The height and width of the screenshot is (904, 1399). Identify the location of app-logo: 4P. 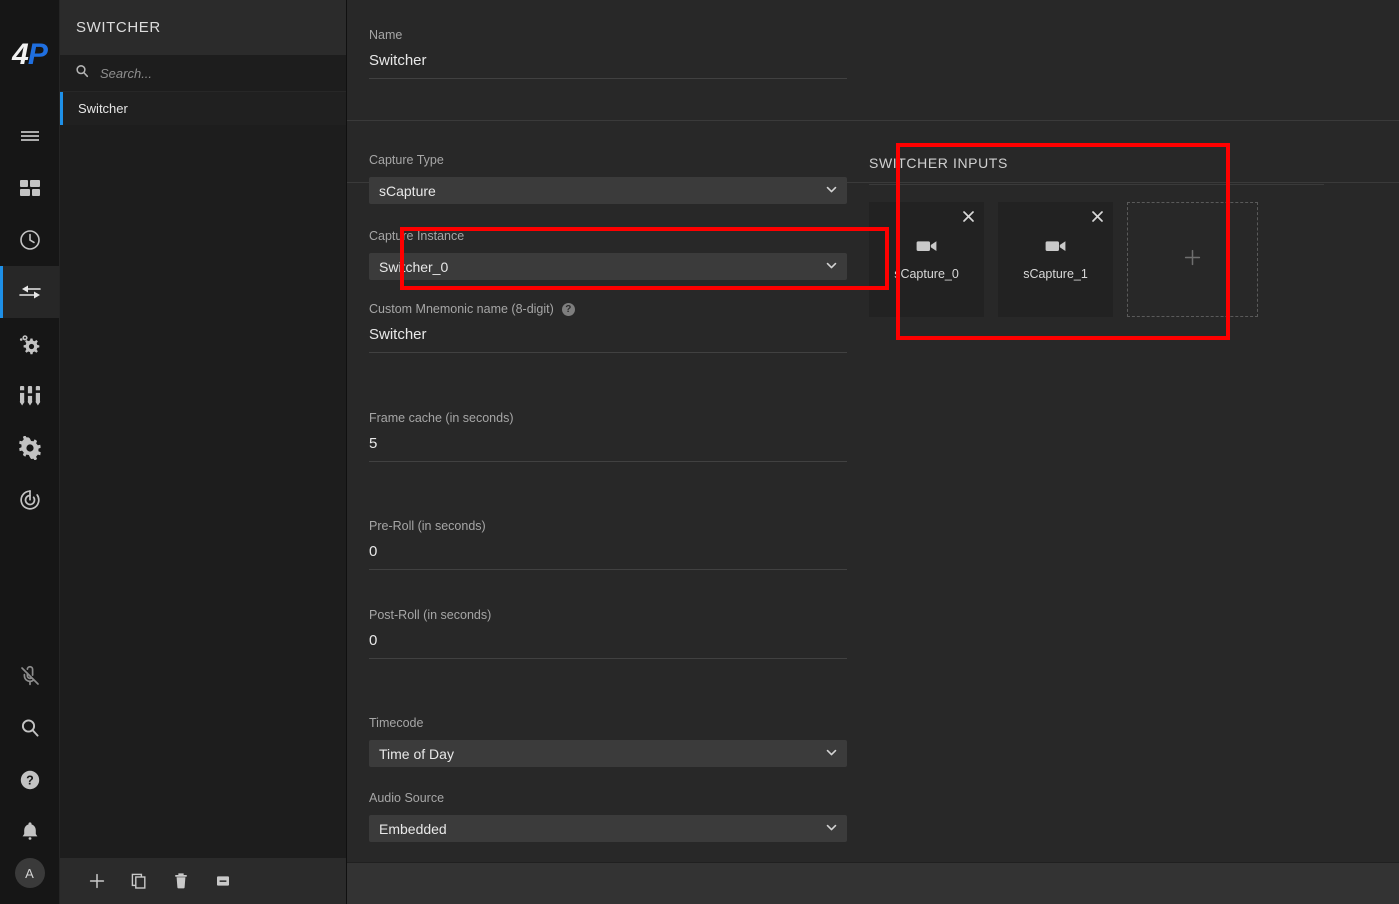
(29, 55).